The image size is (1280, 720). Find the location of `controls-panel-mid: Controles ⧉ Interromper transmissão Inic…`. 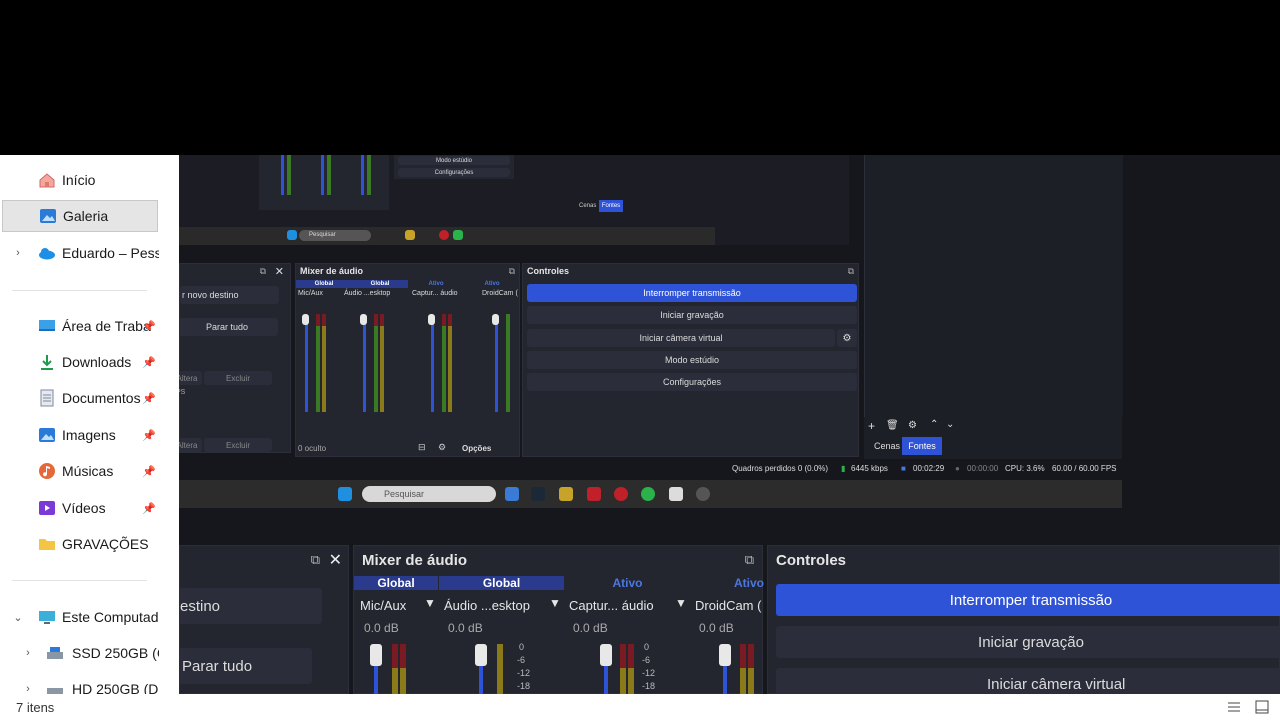

controls-panel-mid: Controles ⧉ Interromper transmissão Inic… is located at coordinates (690, 360).